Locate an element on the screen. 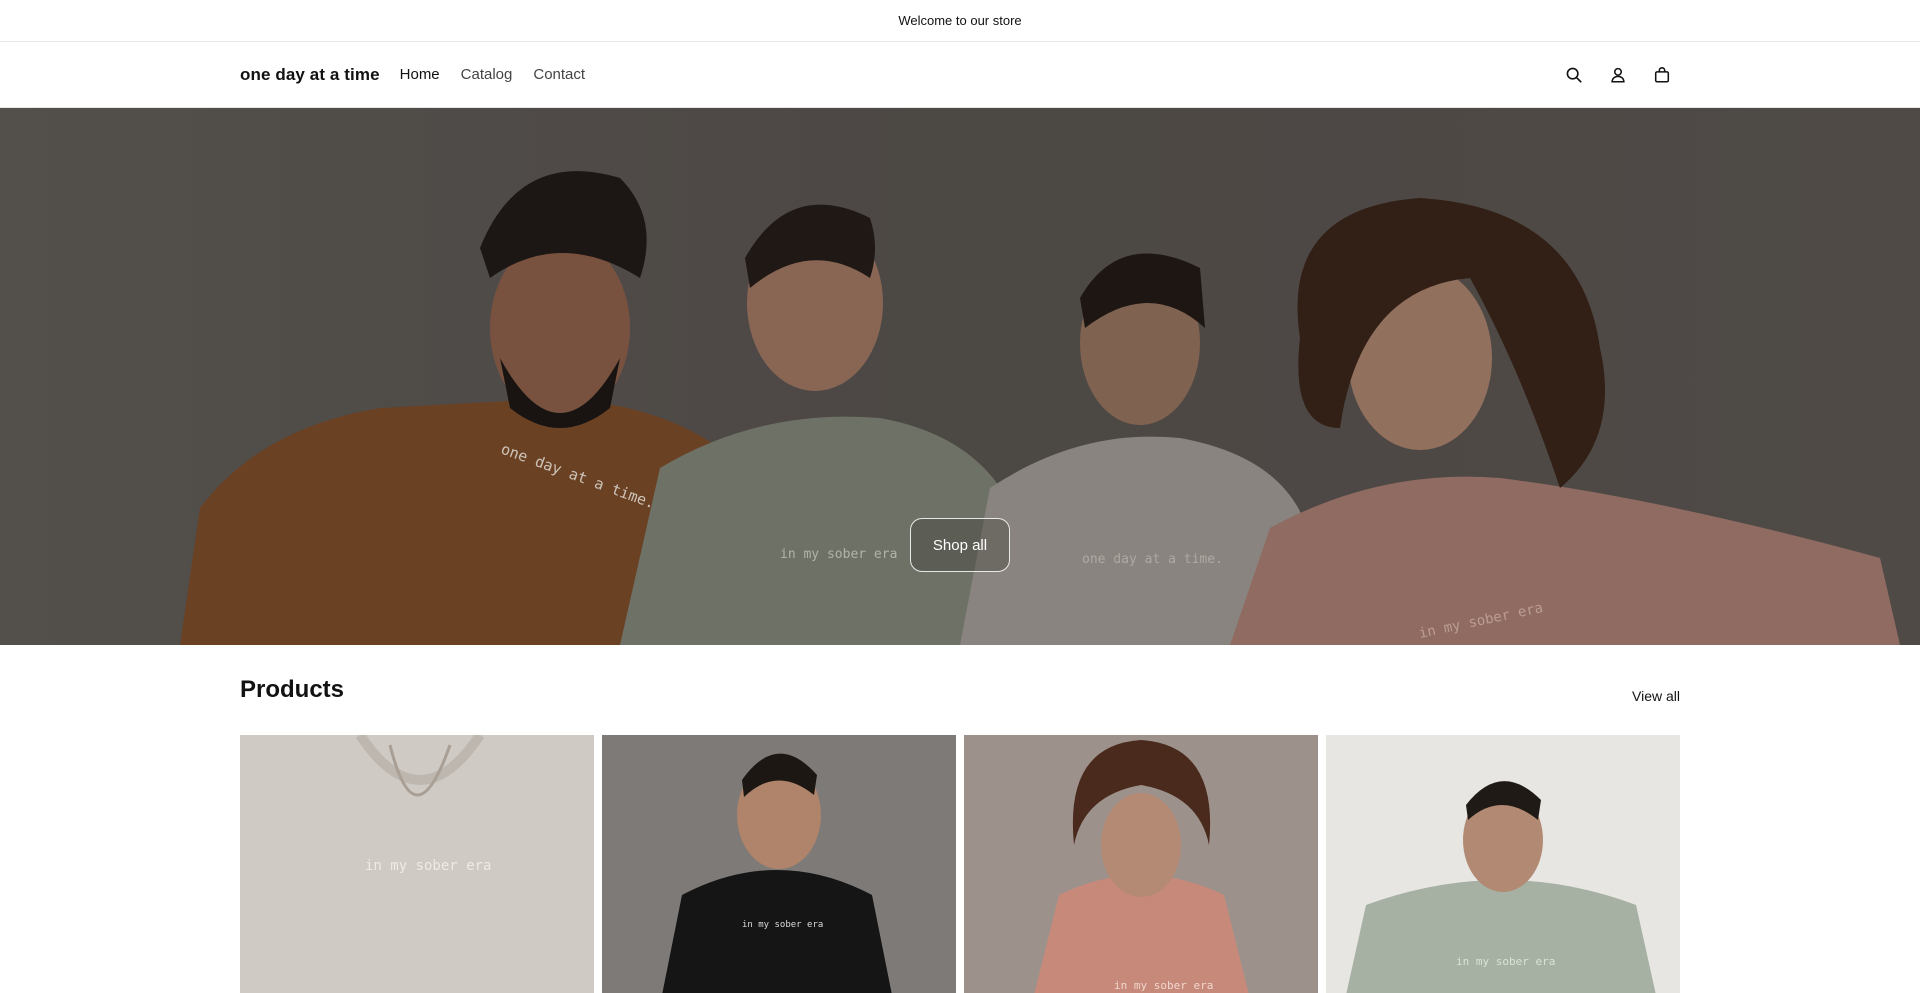  nav-catalog: Catalog is located at coordinates (487, 74).